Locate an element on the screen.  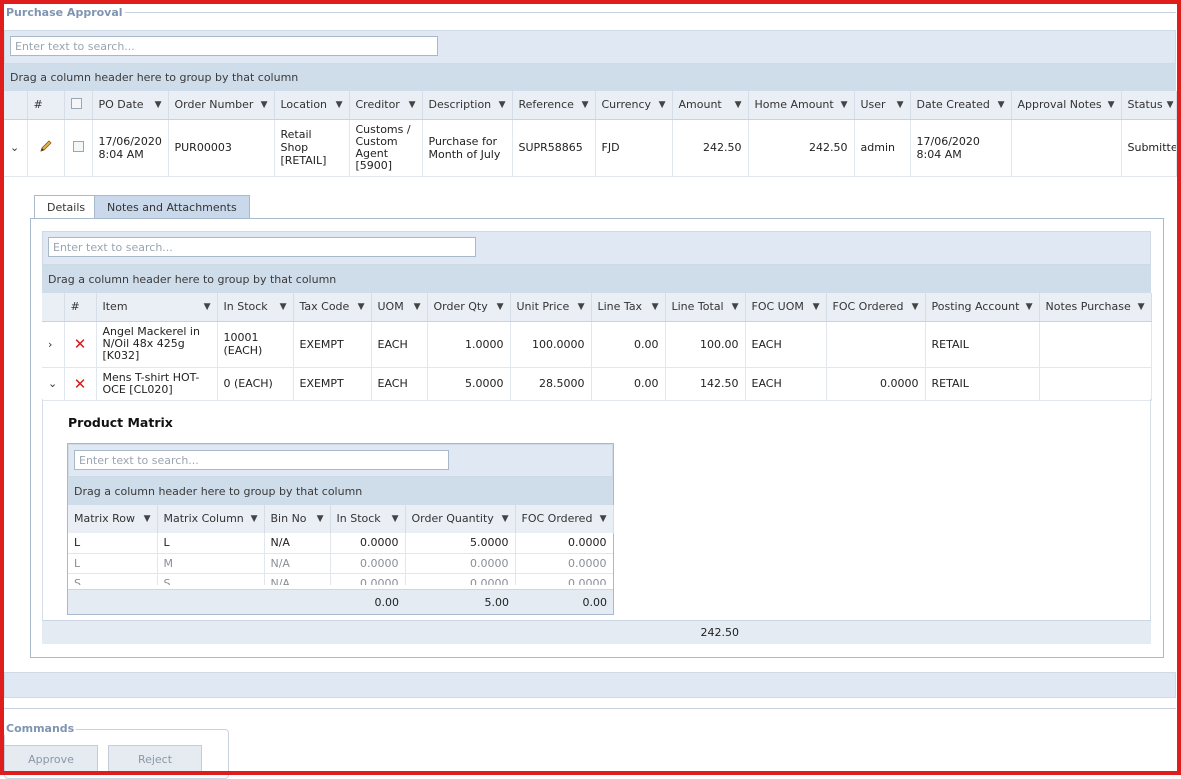
select-all-checkbox is located at coordinates (76, 103).